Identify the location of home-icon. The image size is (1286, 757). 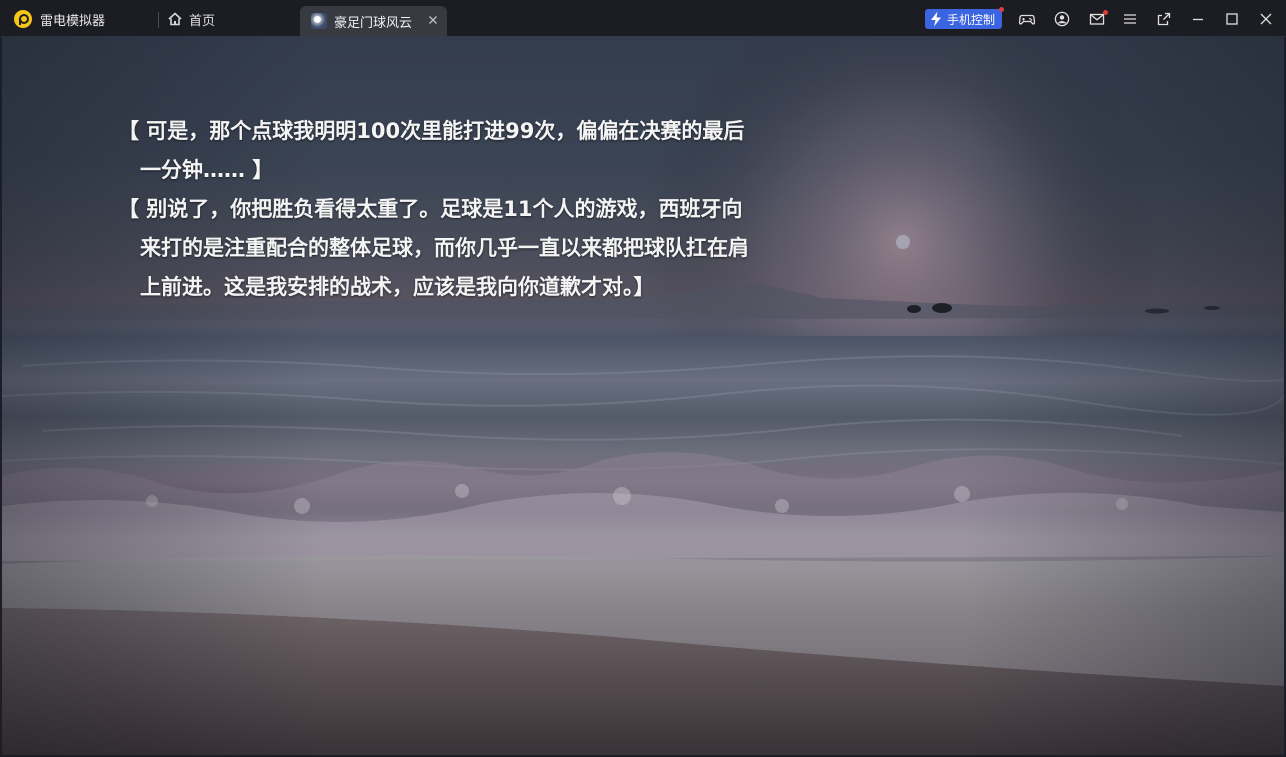
(175, 19).